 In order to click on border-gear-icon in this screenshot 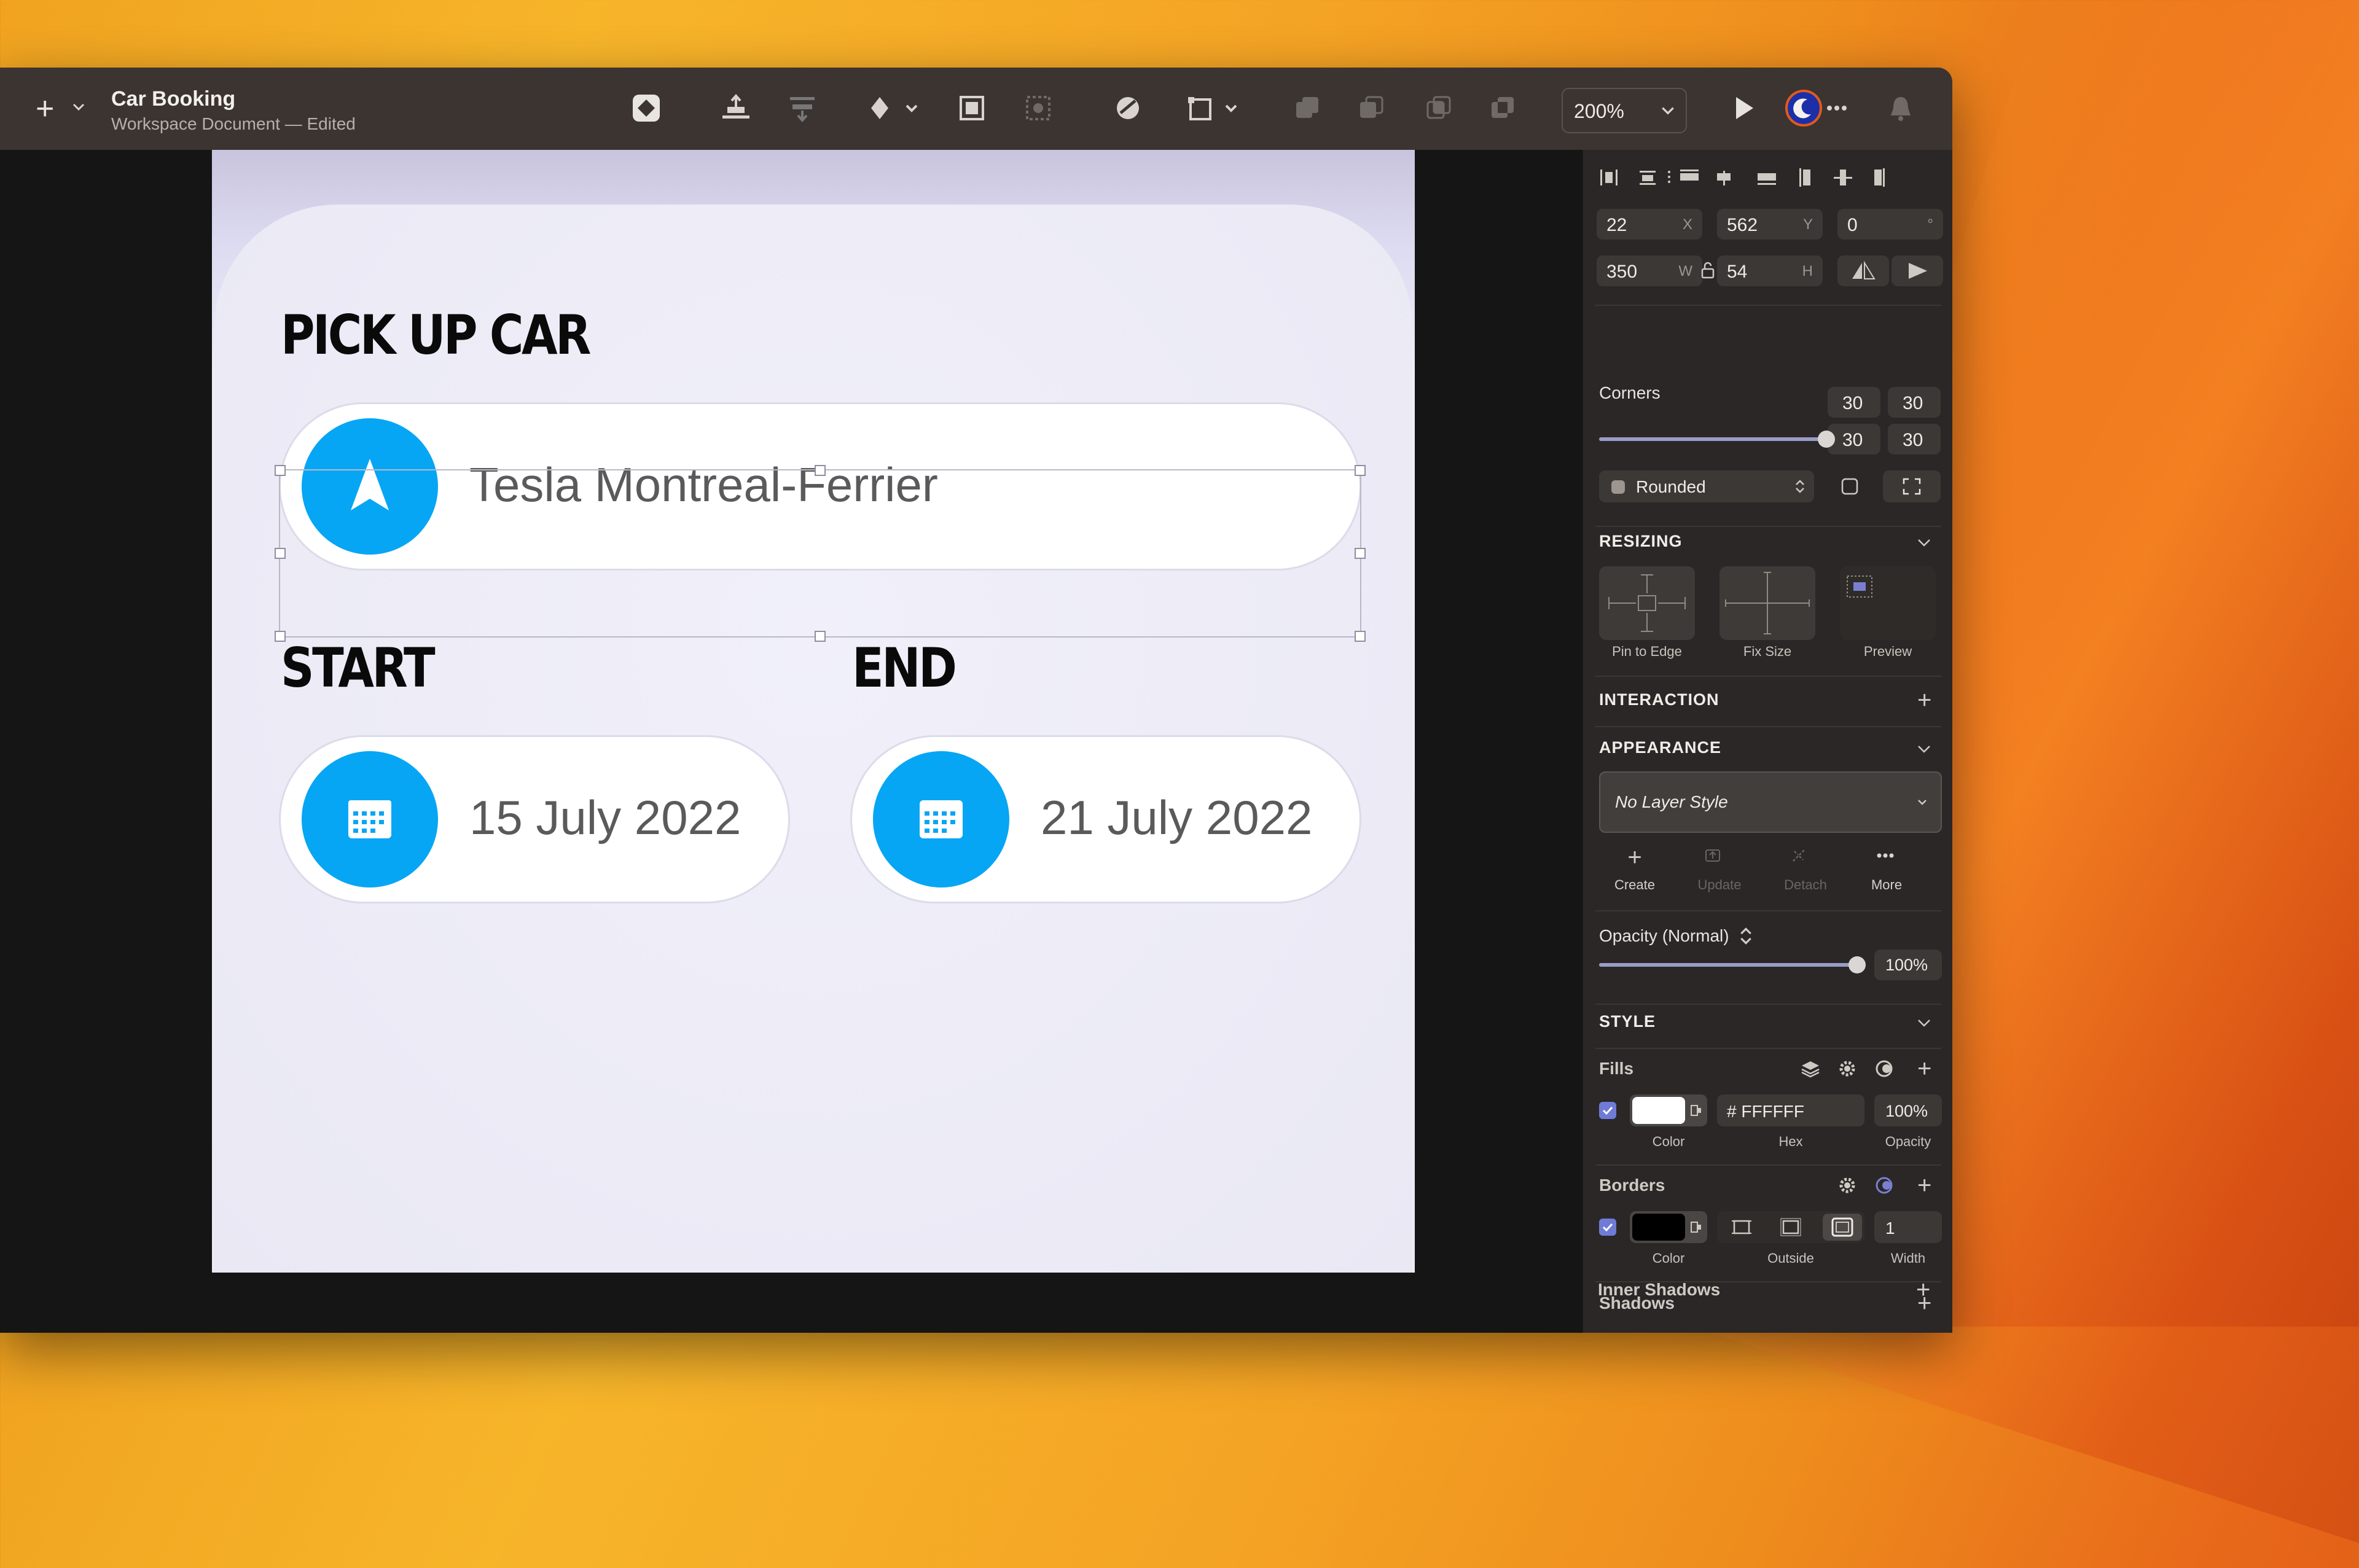, I will do `click(1847, 1185)`.